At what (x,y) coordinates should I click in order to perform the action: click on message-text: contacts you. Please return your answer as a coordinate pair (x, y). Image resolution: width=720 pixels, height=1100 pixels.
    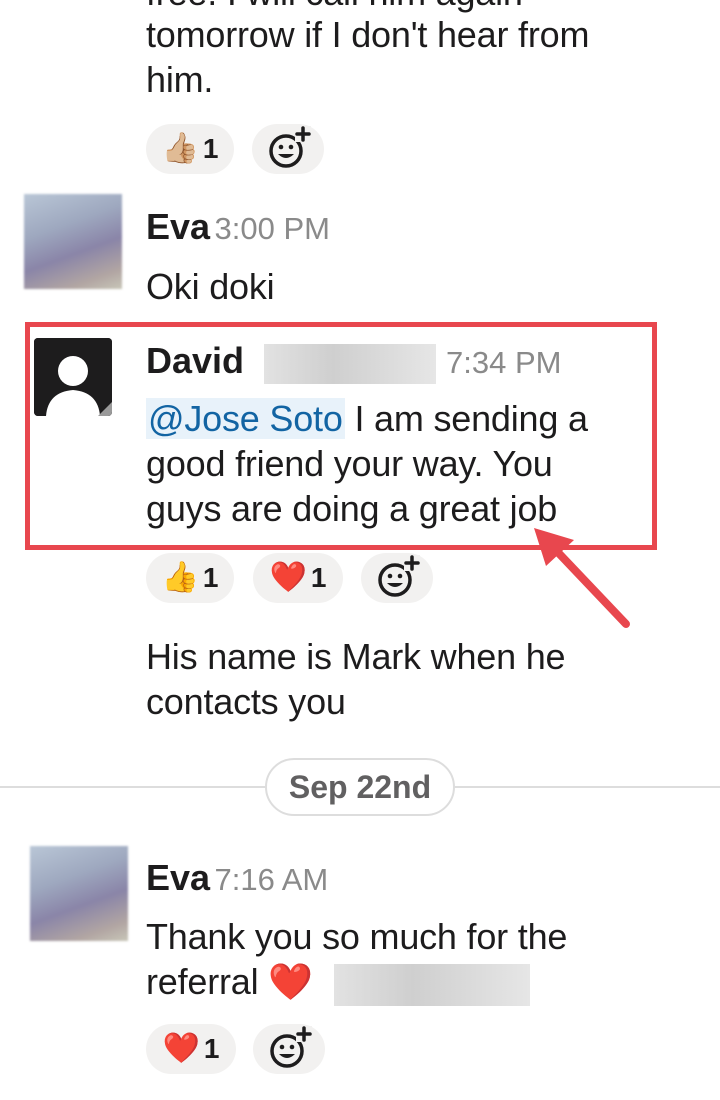
    Looking at the image, I should click on (246, 701).